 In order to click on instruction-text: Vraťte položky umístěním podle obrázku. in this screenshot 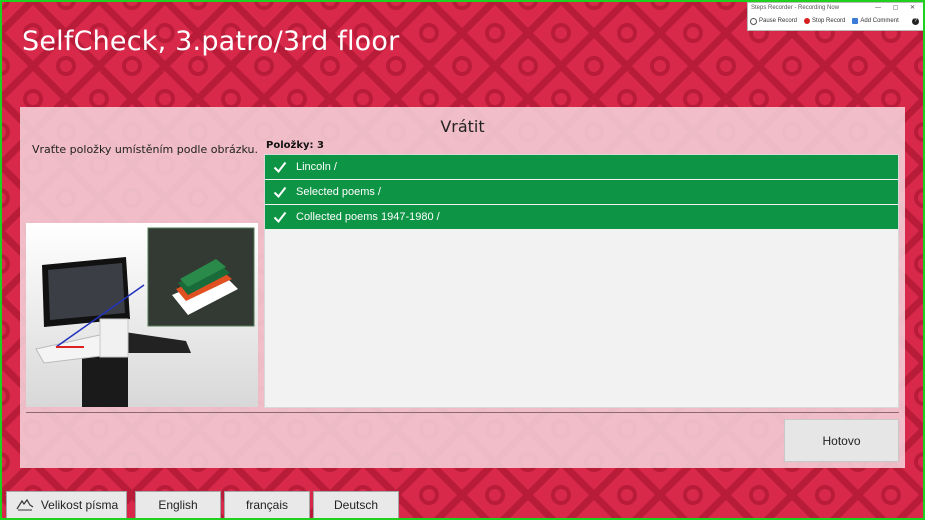, I will do `click(145, 149)`.